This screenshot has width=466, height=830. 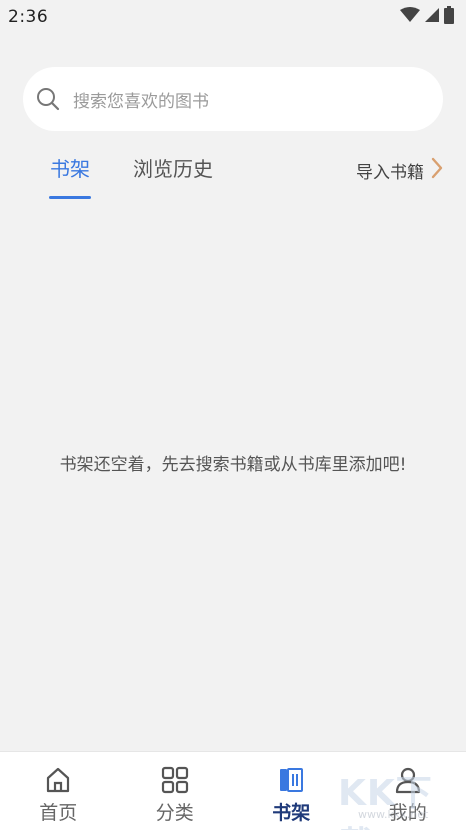 What do you see at coordinates (432, 17) in the screenshot?
I see `signal-icon` at bounding box center [432, 17].